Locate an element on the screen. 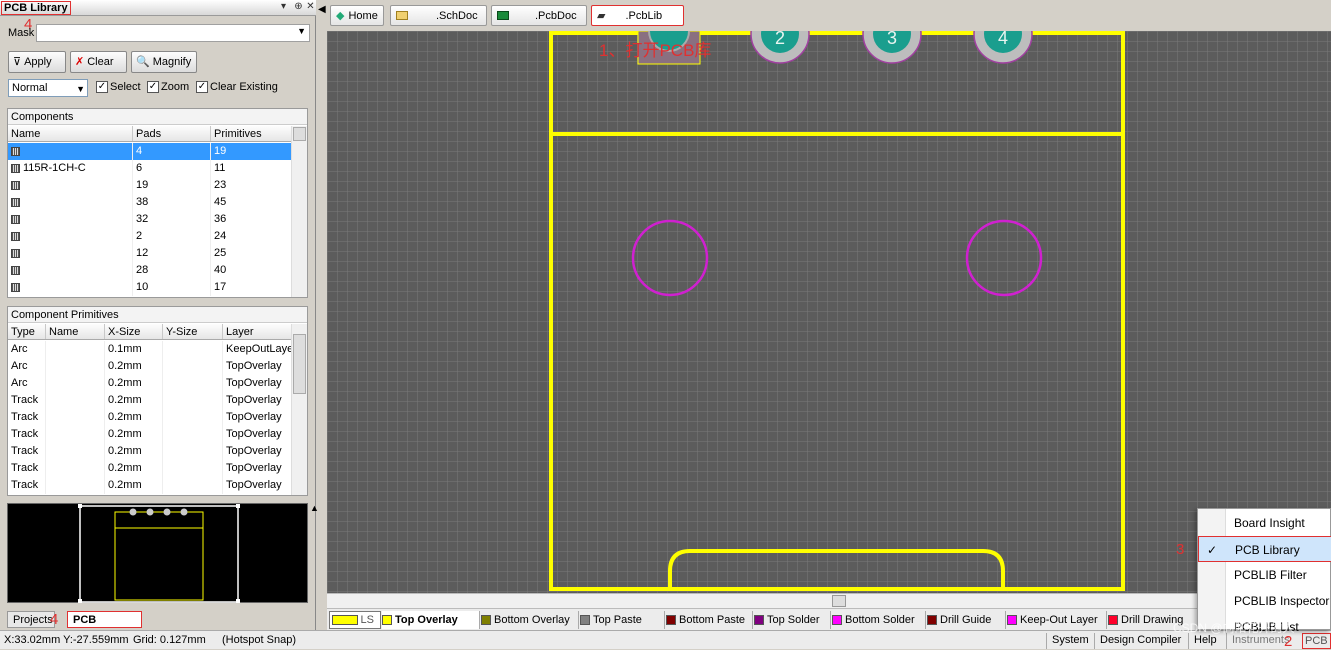 This screenshot has width=1331, height=650. col-xsize: X-Size is located at coordinates (134, 331).